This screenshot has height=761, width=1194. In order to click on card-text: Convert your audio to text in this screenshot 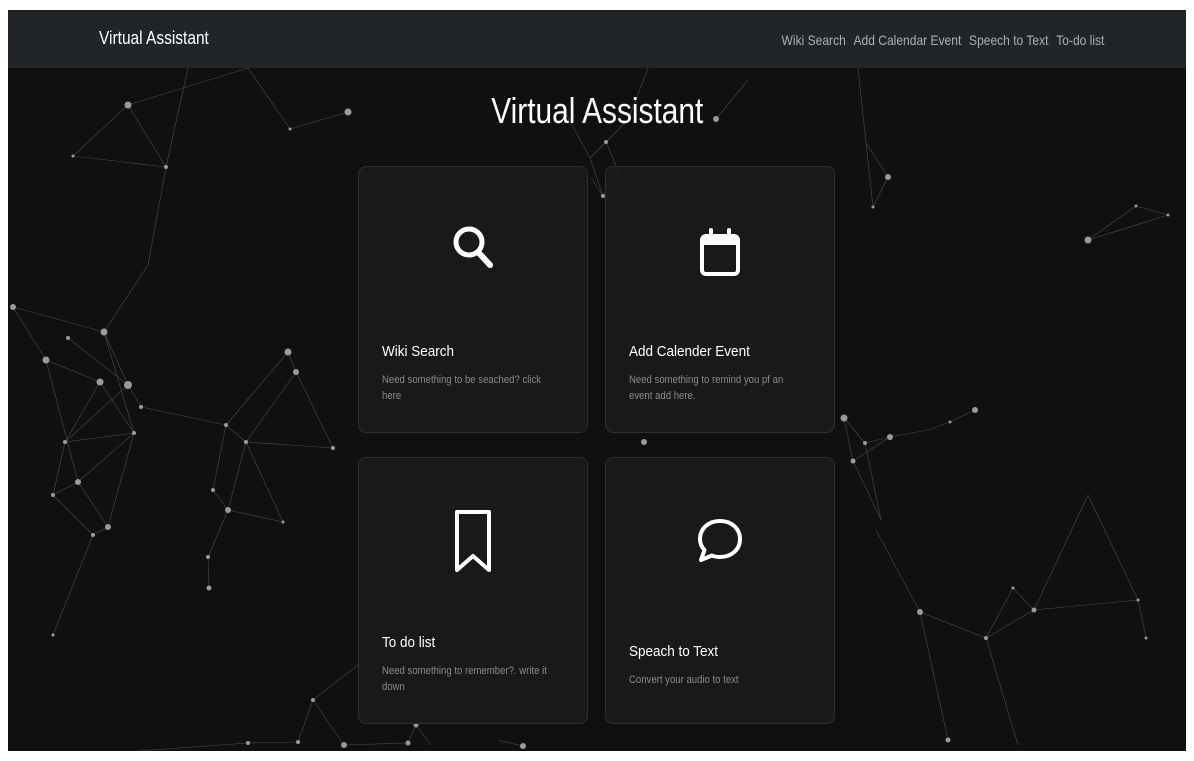, I will do `click(684, 680)`.